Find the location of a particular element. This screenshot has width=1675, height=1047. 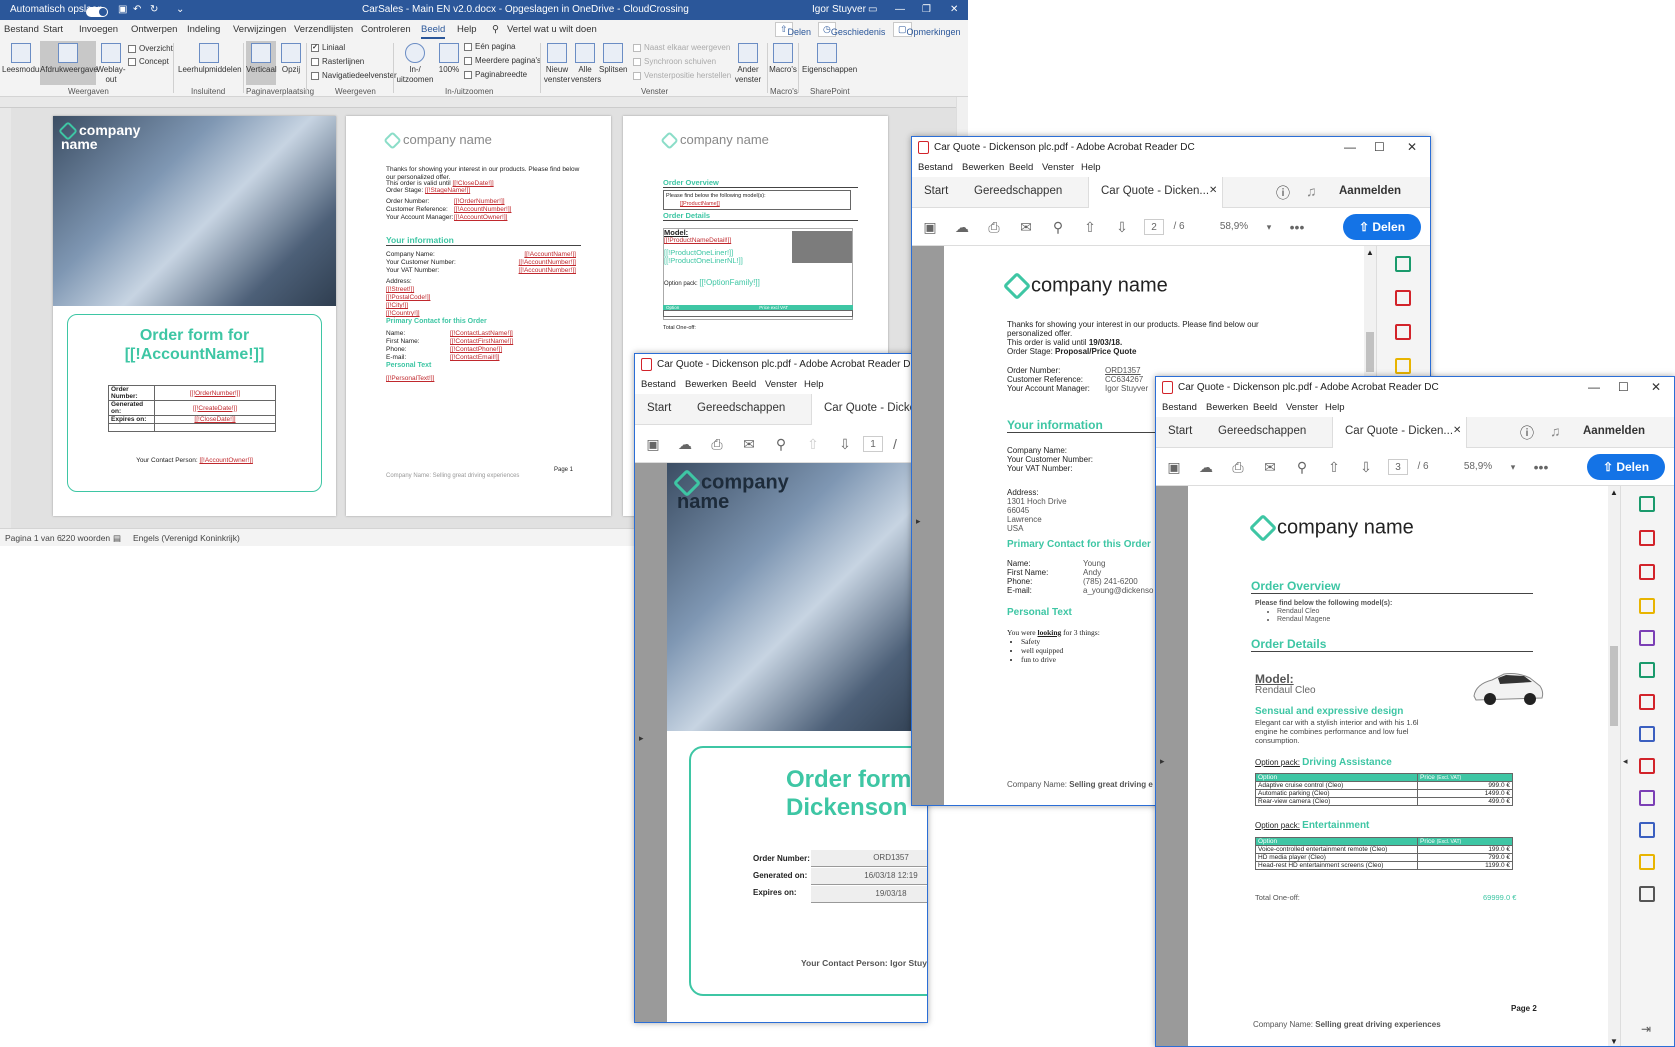

sign-in-button: Aanmelden is located at coordinates (1370, 191).